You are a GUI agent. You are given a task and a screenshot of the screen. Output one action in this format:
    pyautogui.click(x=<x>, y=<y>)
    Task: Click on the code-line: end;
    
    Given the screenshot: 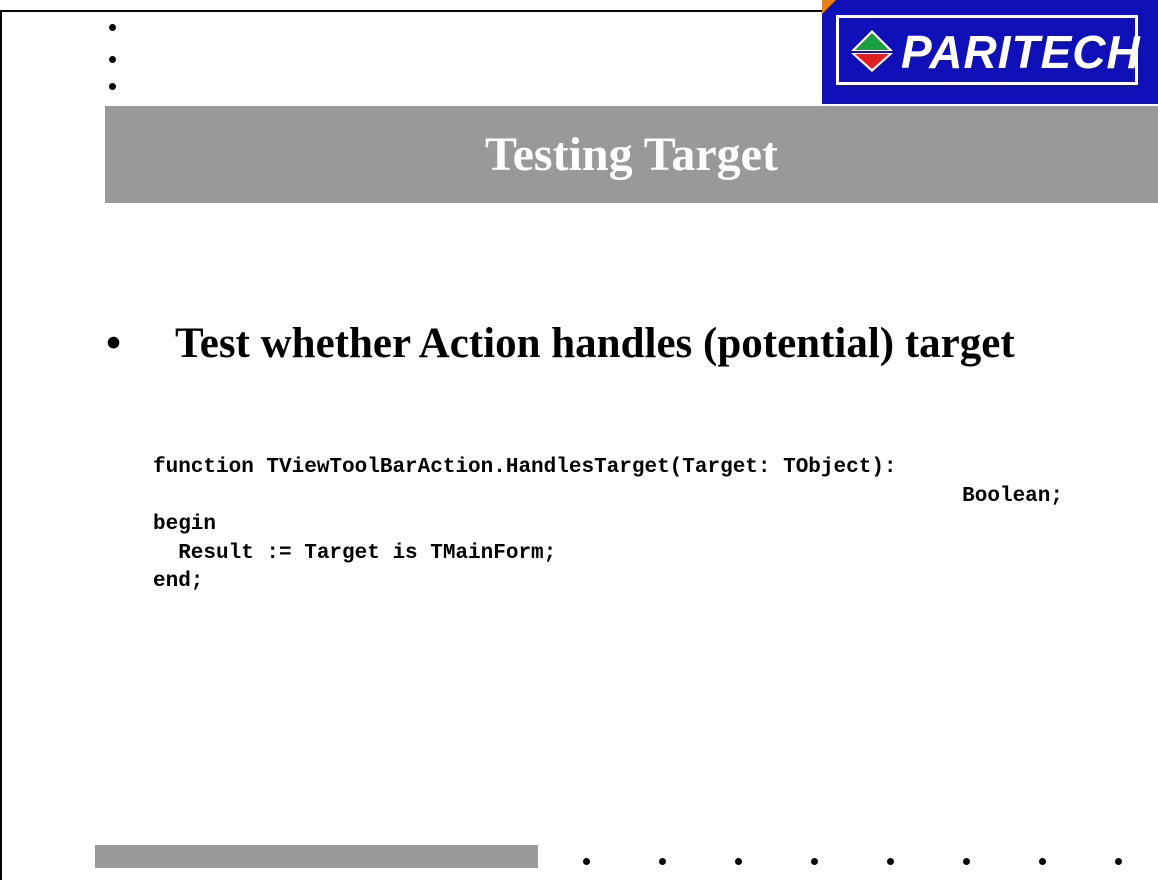 What is the action you would take?
    pyautogui.click(x=178, y=581)
    